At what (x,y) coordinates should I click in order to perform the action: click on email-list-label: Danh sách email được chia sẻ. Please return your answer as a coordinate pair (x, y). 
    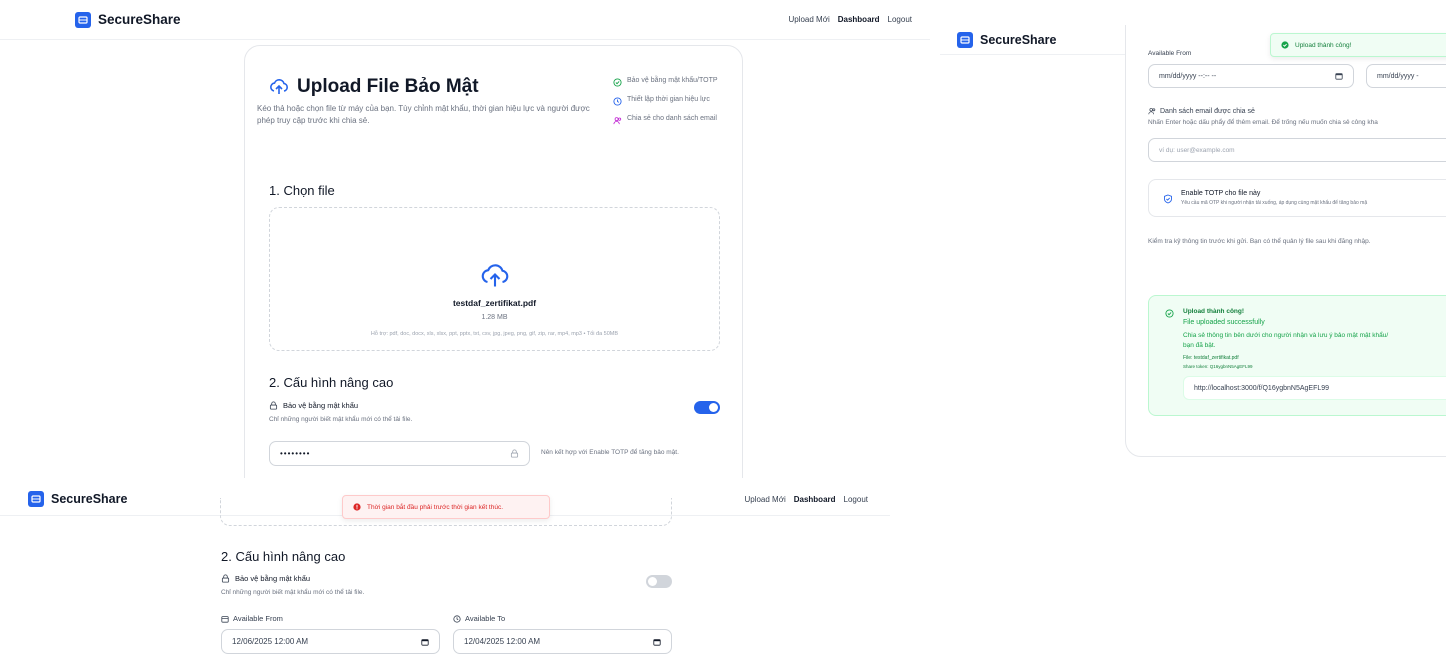
    Looking at the image, I should click on (1201, 111).